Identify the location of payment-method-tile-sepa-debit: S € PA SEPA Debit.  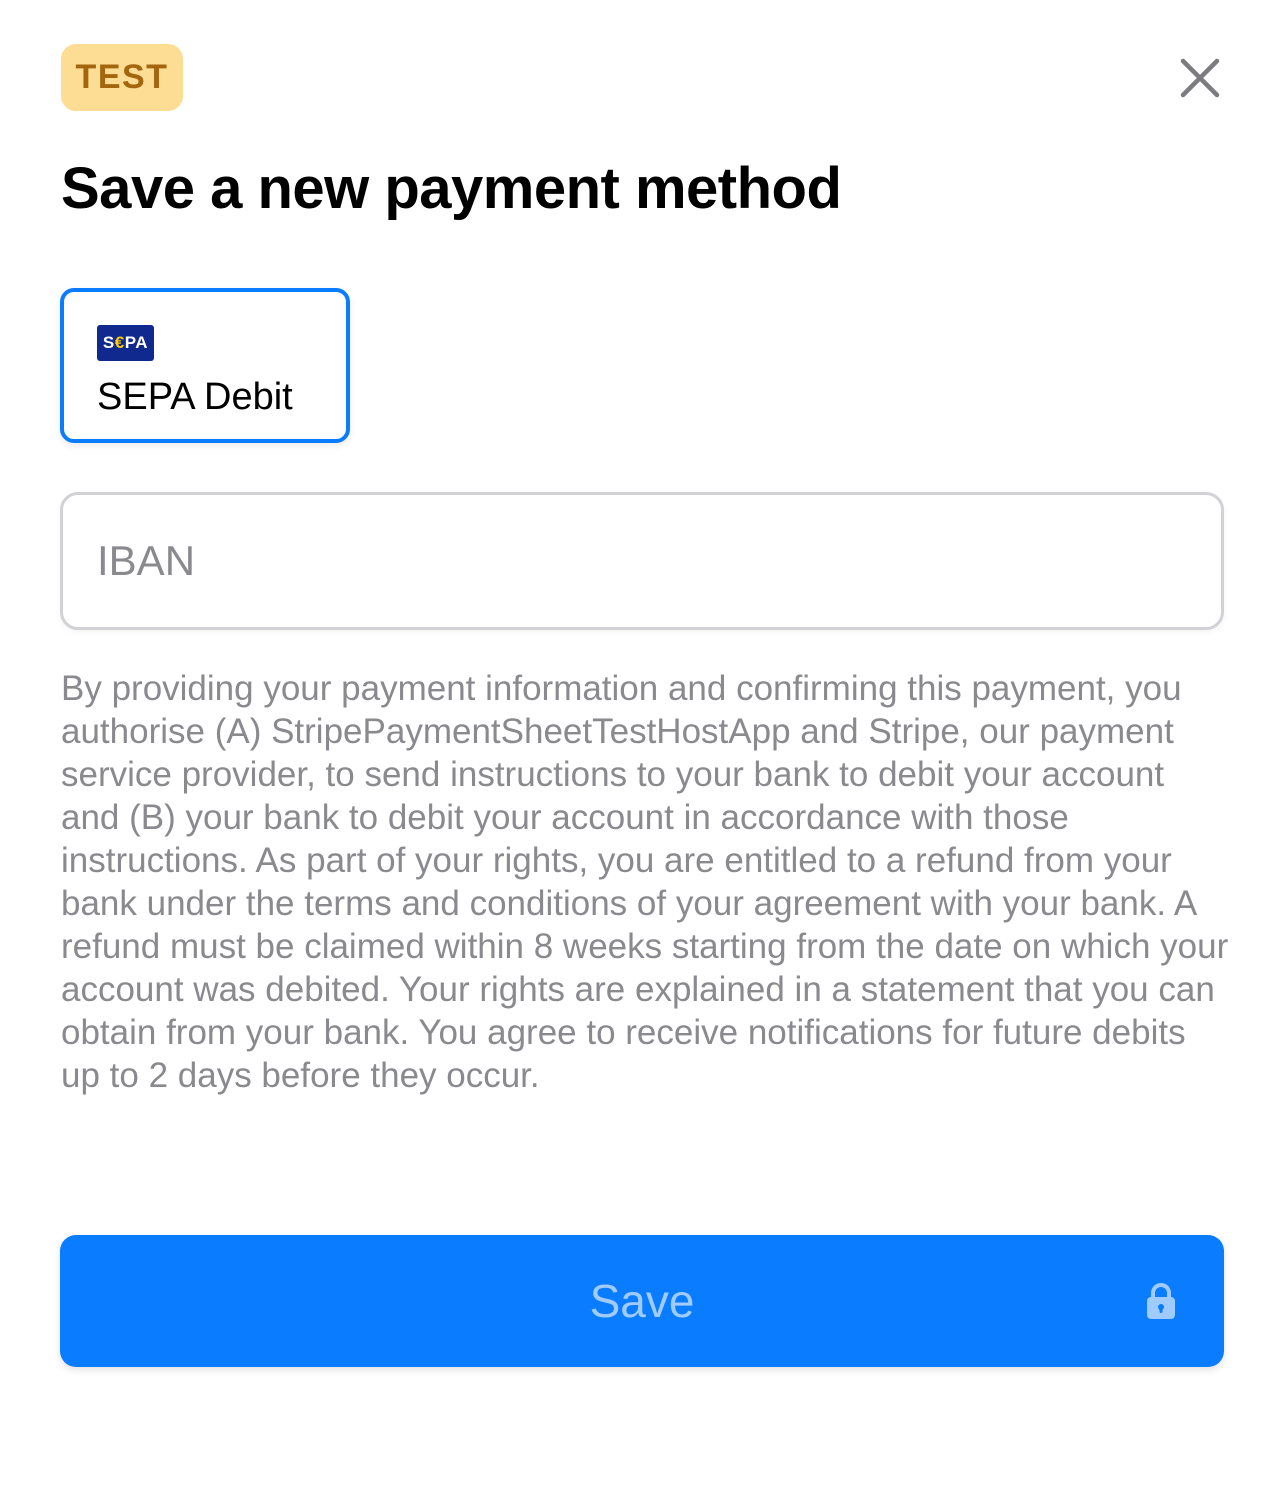
(205, 365).